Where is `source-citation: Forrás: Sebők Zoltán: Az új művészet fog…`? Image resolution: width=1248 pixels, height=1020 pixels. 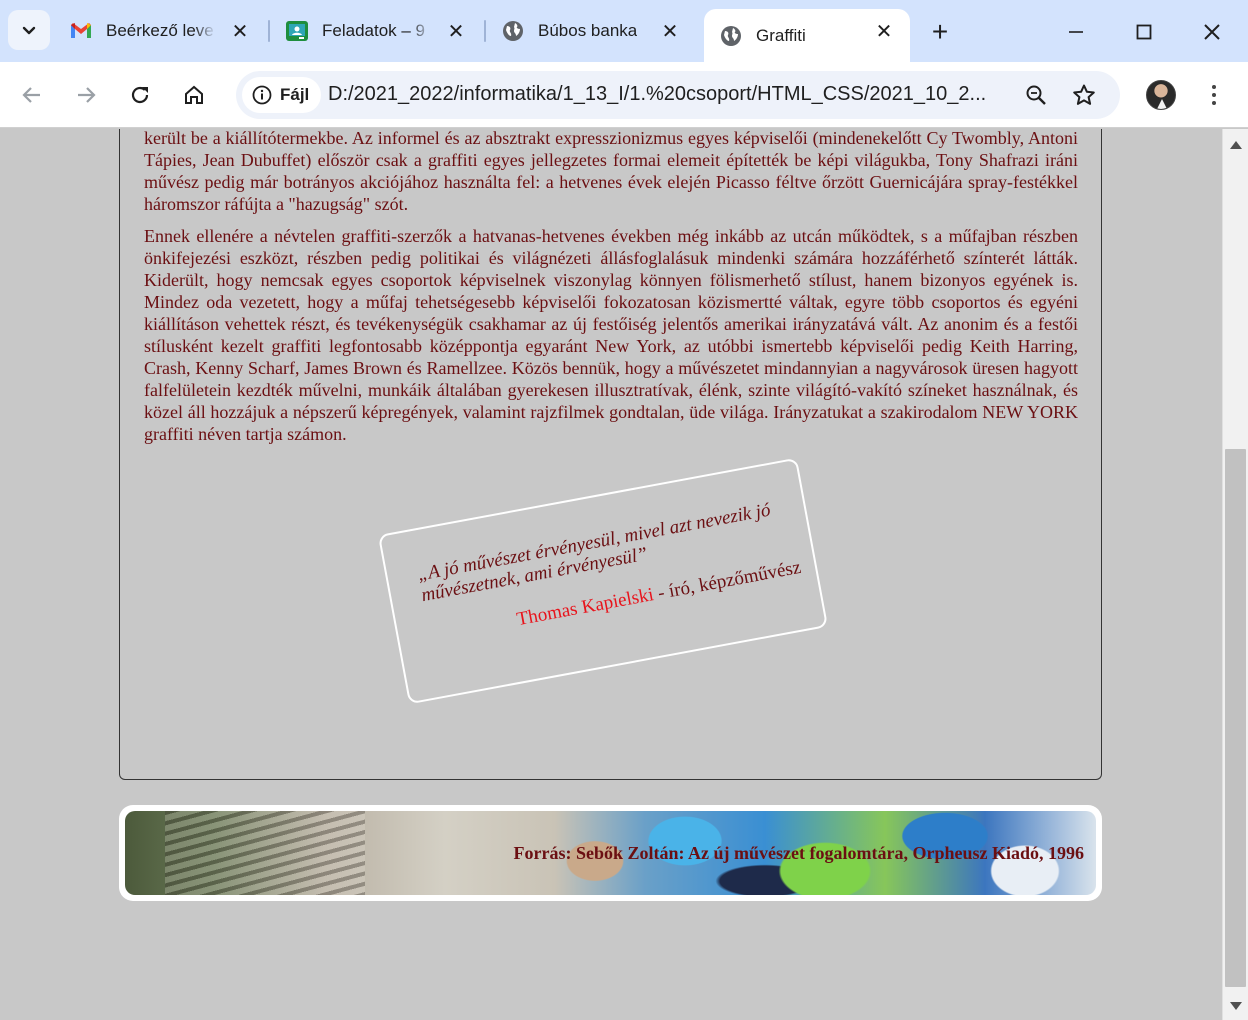 source-citation: Forrás: Sebők Zoltán: Az új művészet fog… is located at coordinates (798, 853).